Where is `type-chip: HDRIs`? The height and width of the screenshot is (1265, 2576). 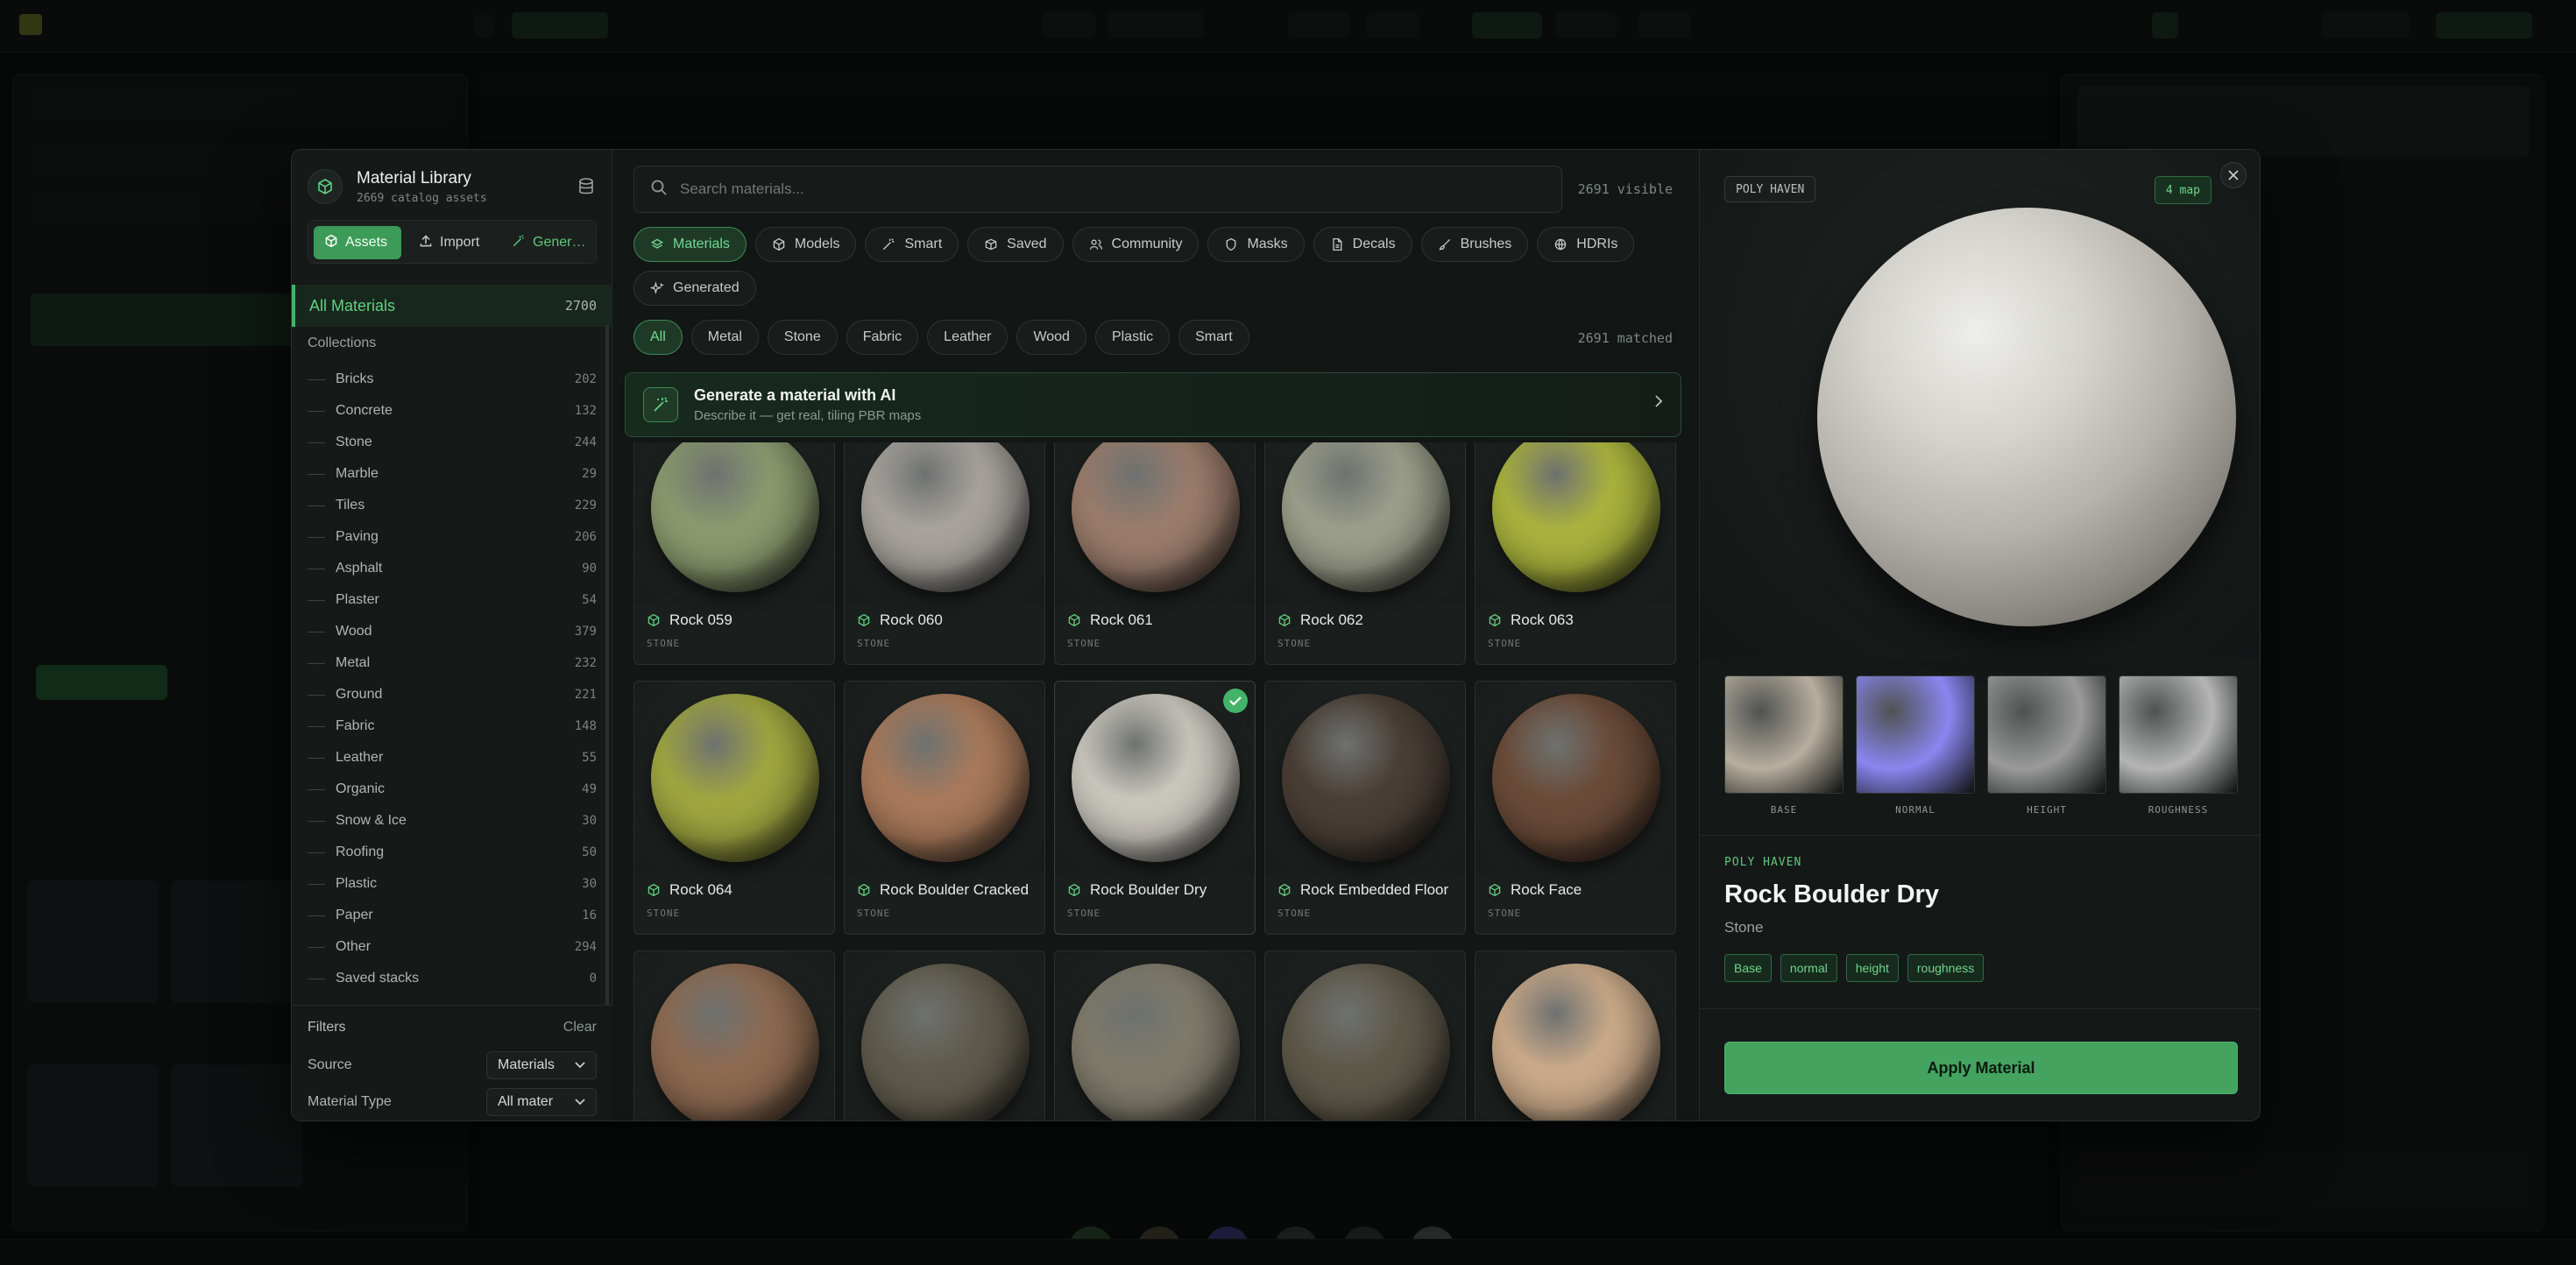
type-chip: HDRIs is located at coordinates (1586, 245).